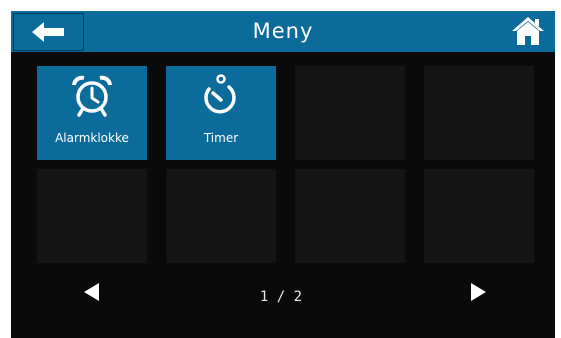 This screenshot has height=338, width=561. What do you see at coordinates (221, 138) in the screenshot?
I see `tile-label: Timer` at bounding box center [221, 138].